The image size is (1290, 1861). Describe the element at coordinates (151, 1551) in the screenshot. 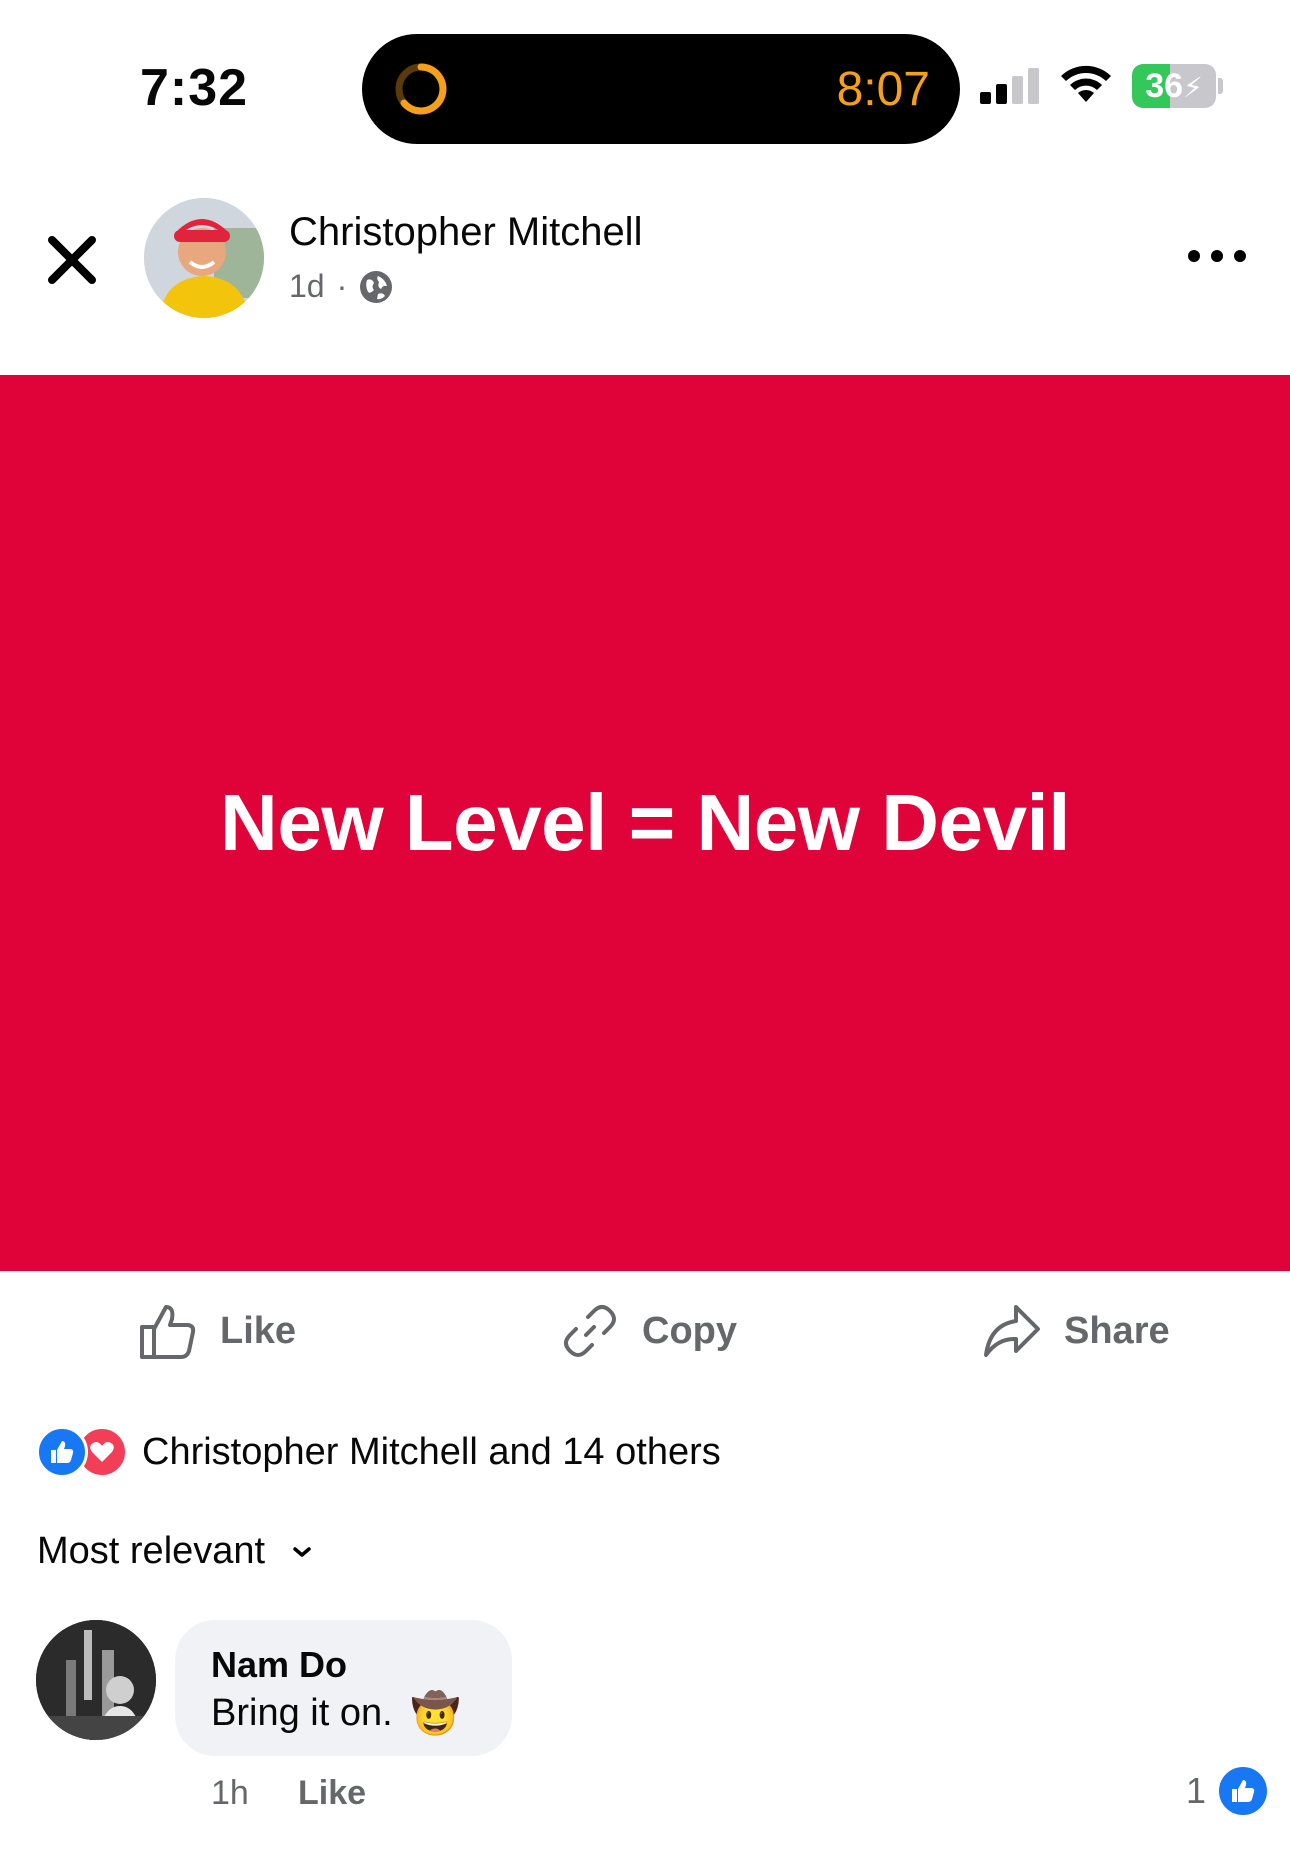

I see `sort-label: Most relevant` at that location.